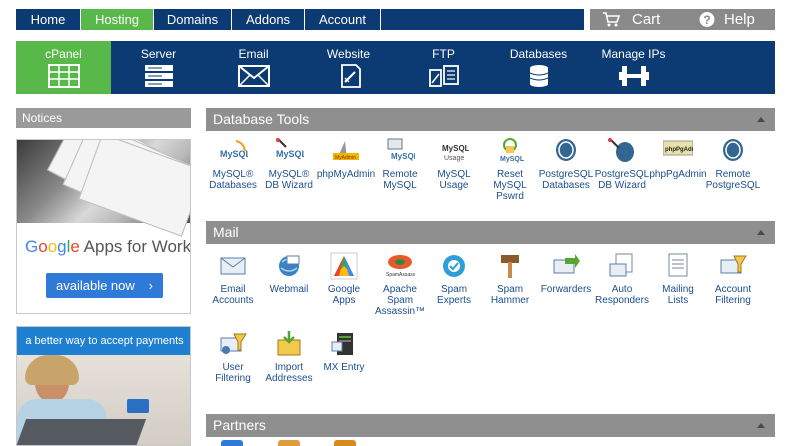 The image size is (800, 446). What do you see at coordinates (454, 266) in the screenshot?
I see `spam-experts-icon` at bounding box center [454, 266].